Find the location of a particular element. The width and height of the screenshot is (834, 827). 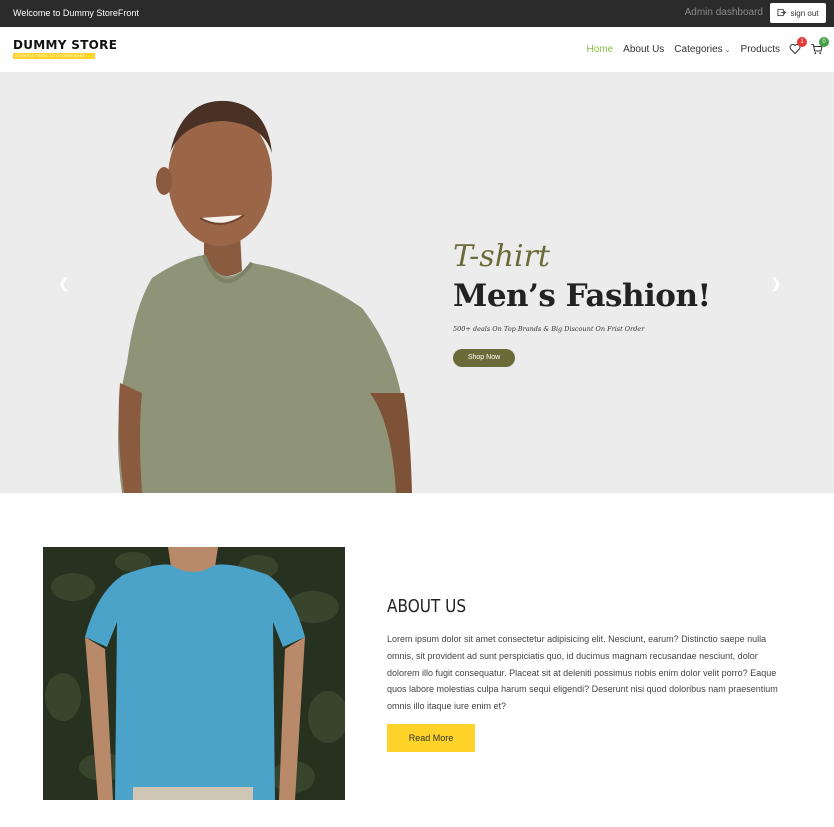

wishlist-button: 1 is located at coordinates (798, 46).